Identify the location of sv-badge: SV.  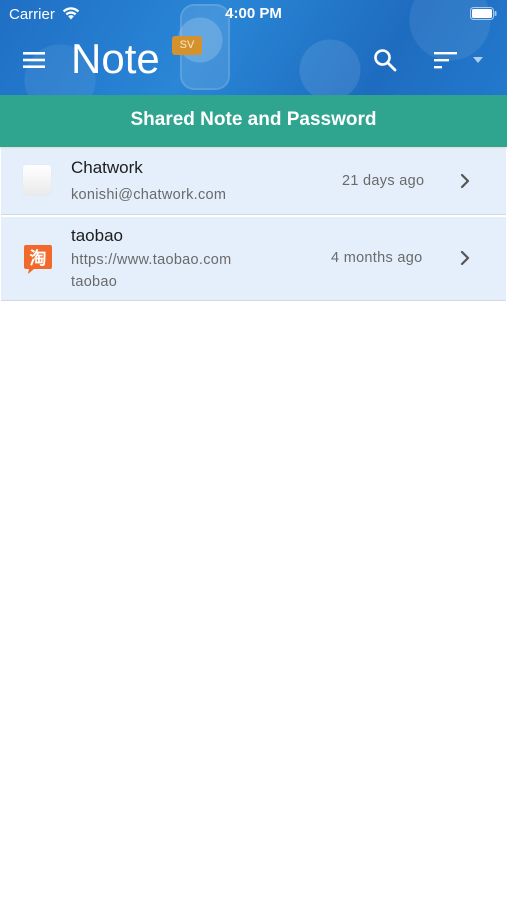
(187, 45).